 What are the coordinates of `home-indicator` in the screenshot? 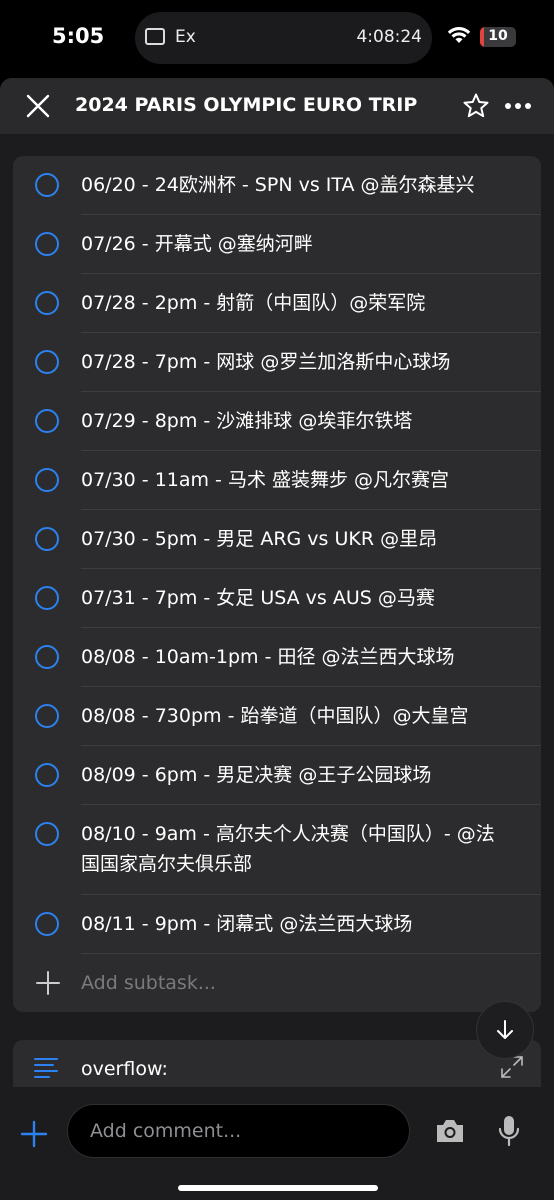 It's located at (278, 1188).